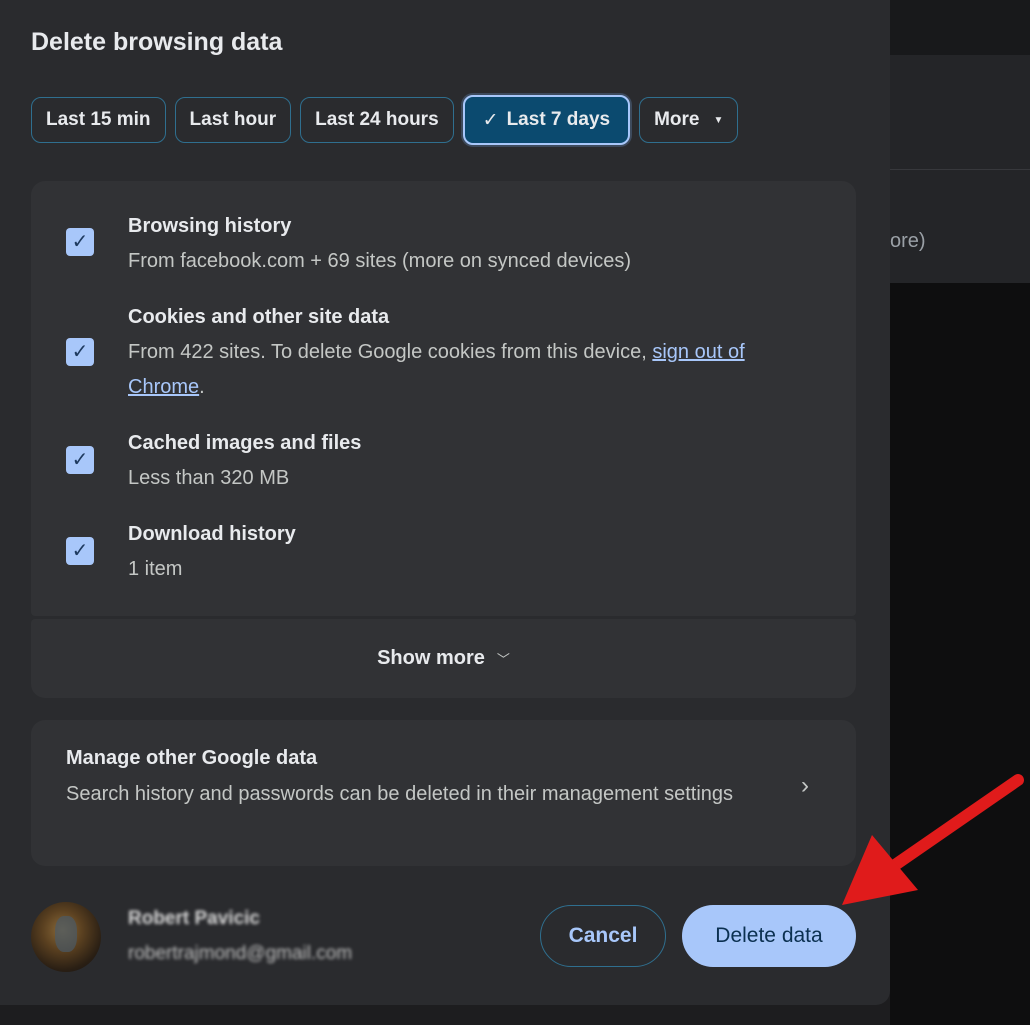  Describe the element at coordinates (805, 785) in the screenshot. I see `chevron-right-icon: ›` at that location.